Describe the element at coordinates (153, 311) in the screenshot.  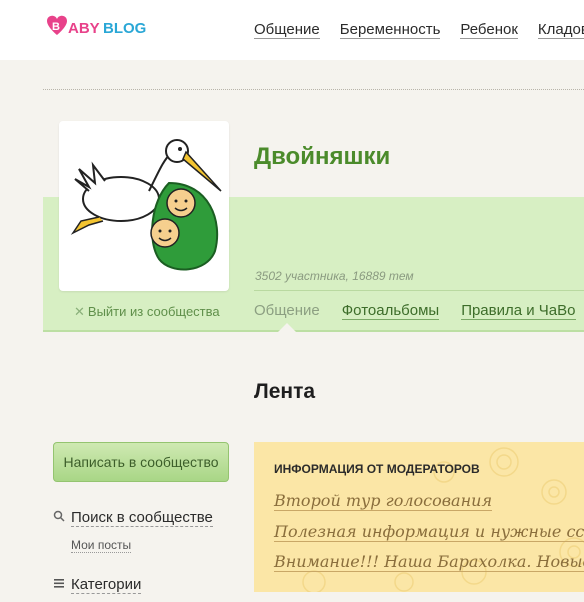
I see `leave-community-label: Выйти из сообщества` at that location.